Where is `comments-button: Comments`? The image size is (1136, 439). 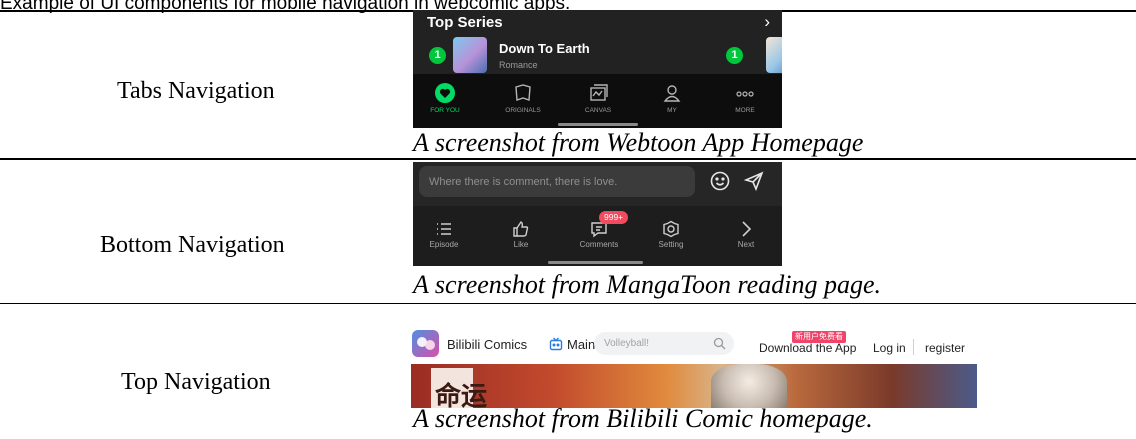 comments-button: Comments is located at coordinates (599, 234).